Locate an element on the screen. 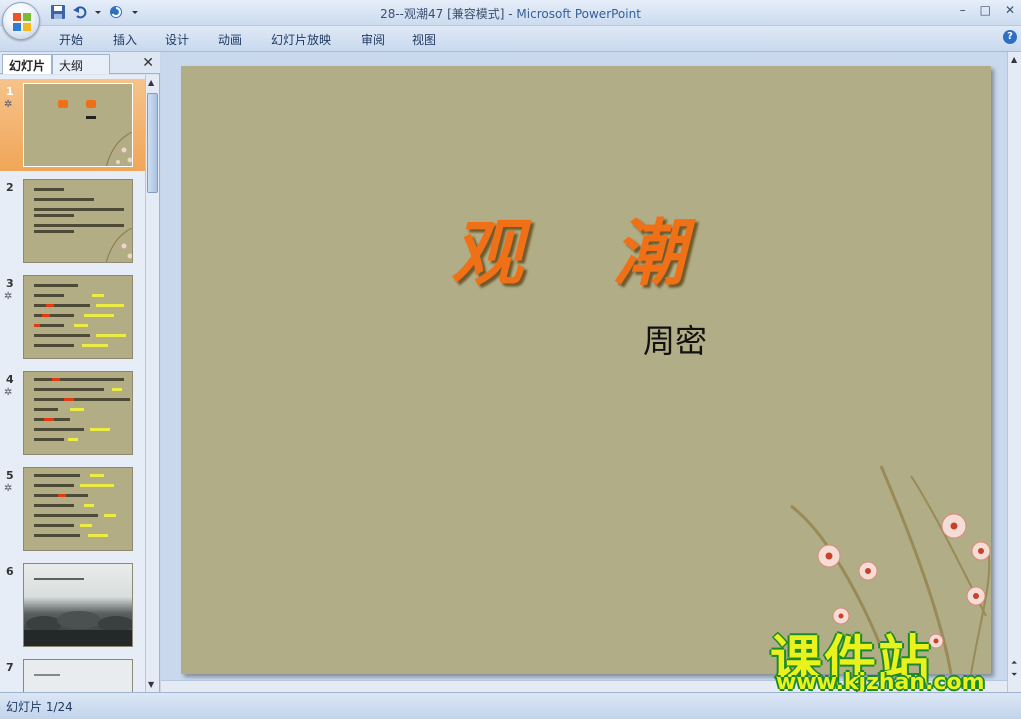 The width and height of the screenshot is (1021, 719). ribbon-tabs: 开始 插入 设计 动画 幻灯片放映 审阅 视图 ? is located at coordinates (510, 39).